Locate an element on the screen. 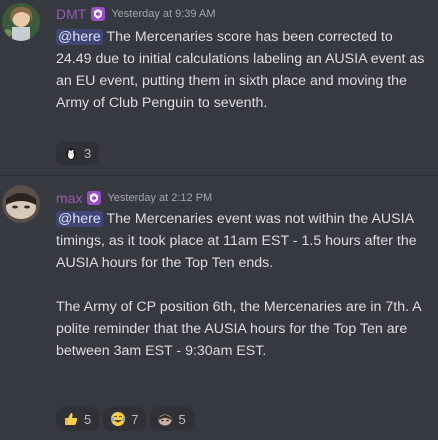  timestamp: Yesterday at 2:12 PM is located at coordinates (160, 198).